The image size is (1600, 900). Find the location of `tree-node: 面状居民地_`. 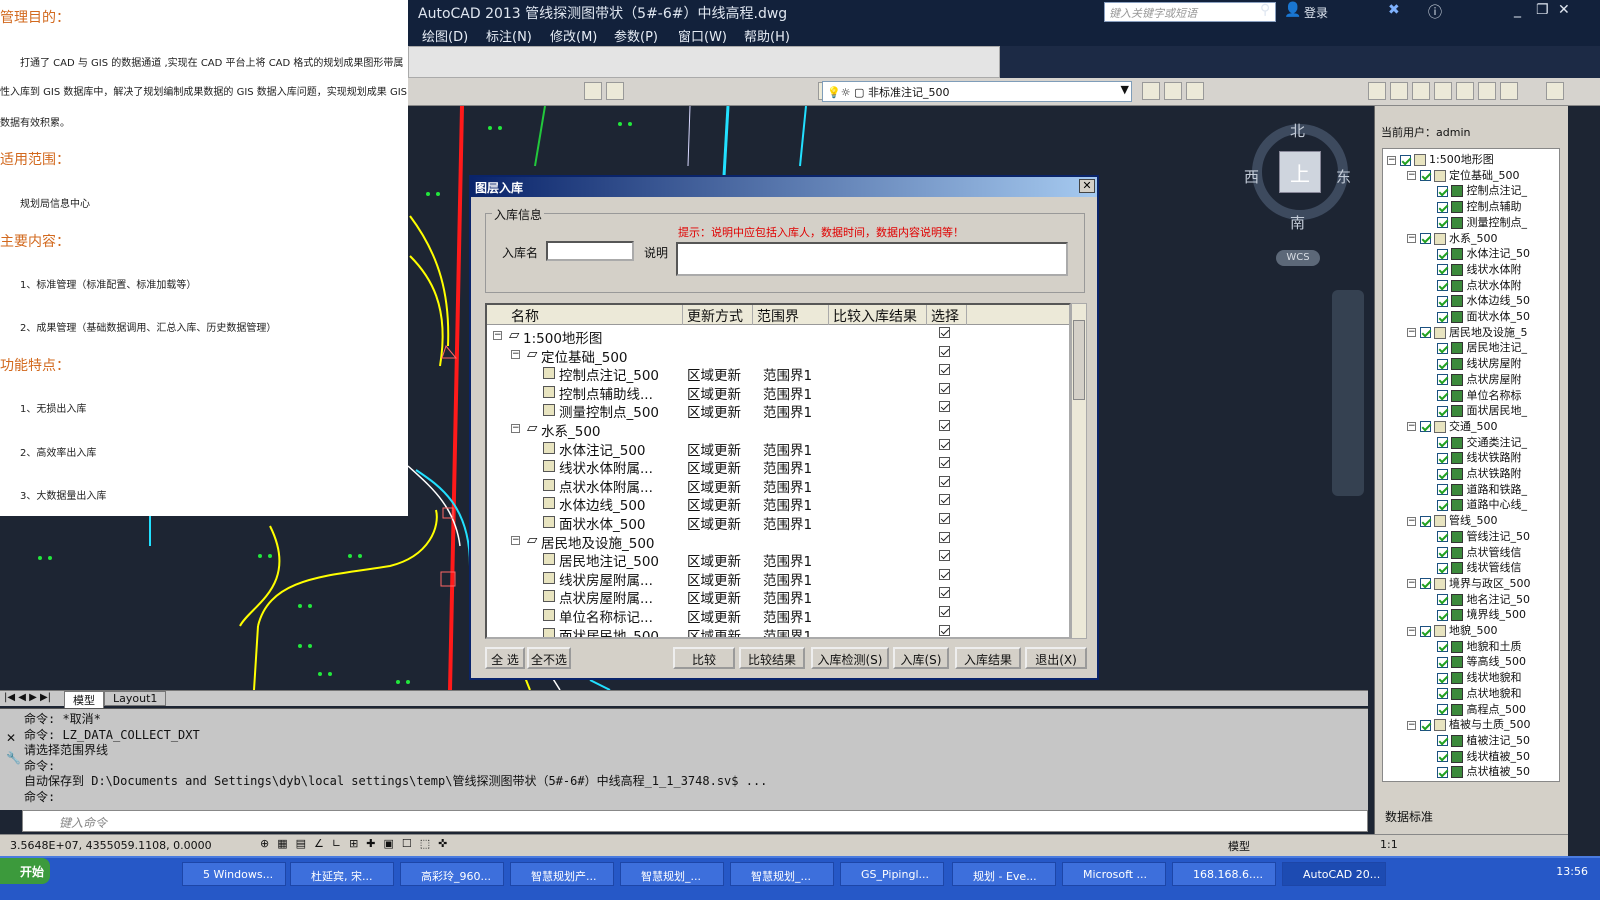

tree-node: 面状居民地_ is located at coordinates (1482, 410).